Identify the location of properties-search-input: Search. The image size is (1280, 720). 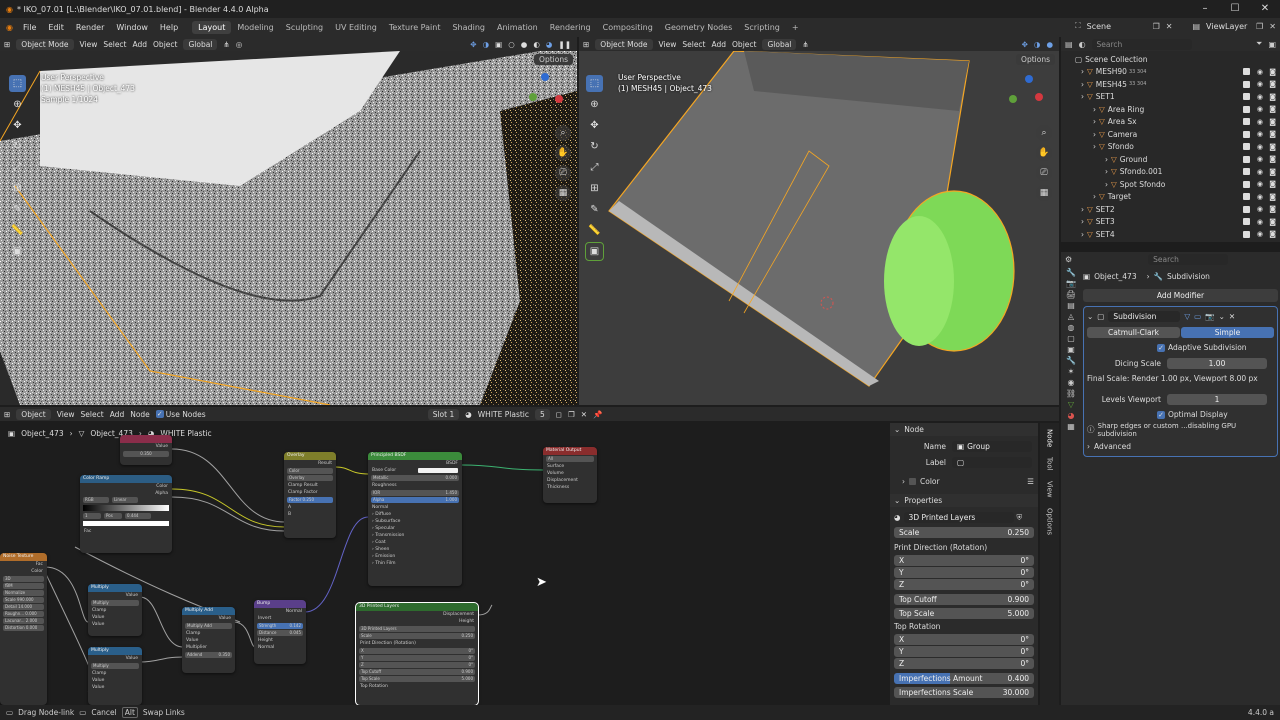
(1188, 259).